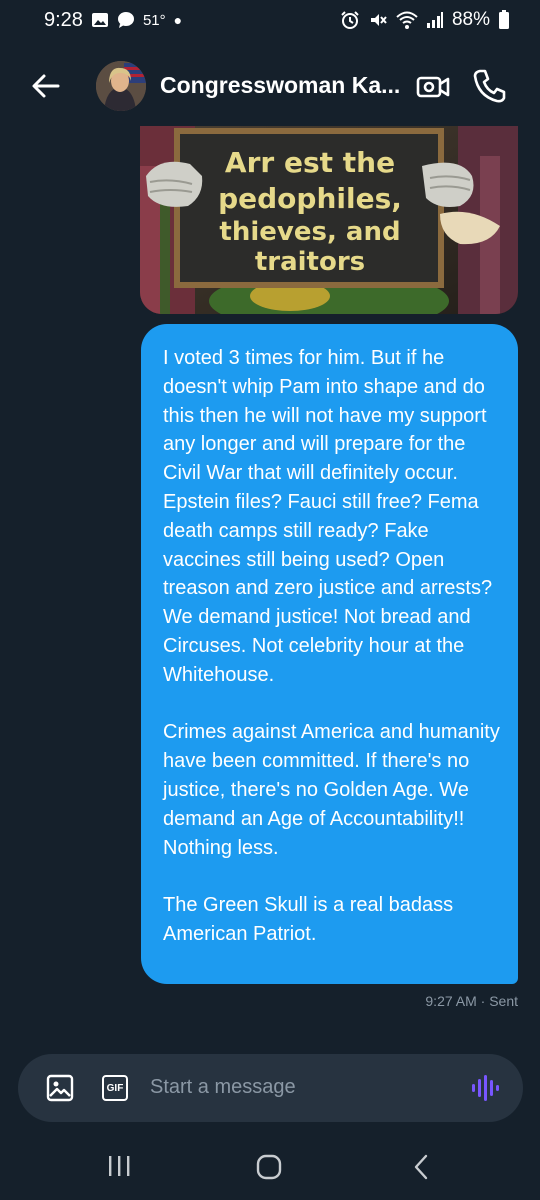 The width and height of the screenshot is (540, 1200). Describe the element at coordinates (350, 20) in the screenshot. I see `alarm-icon` at that location.